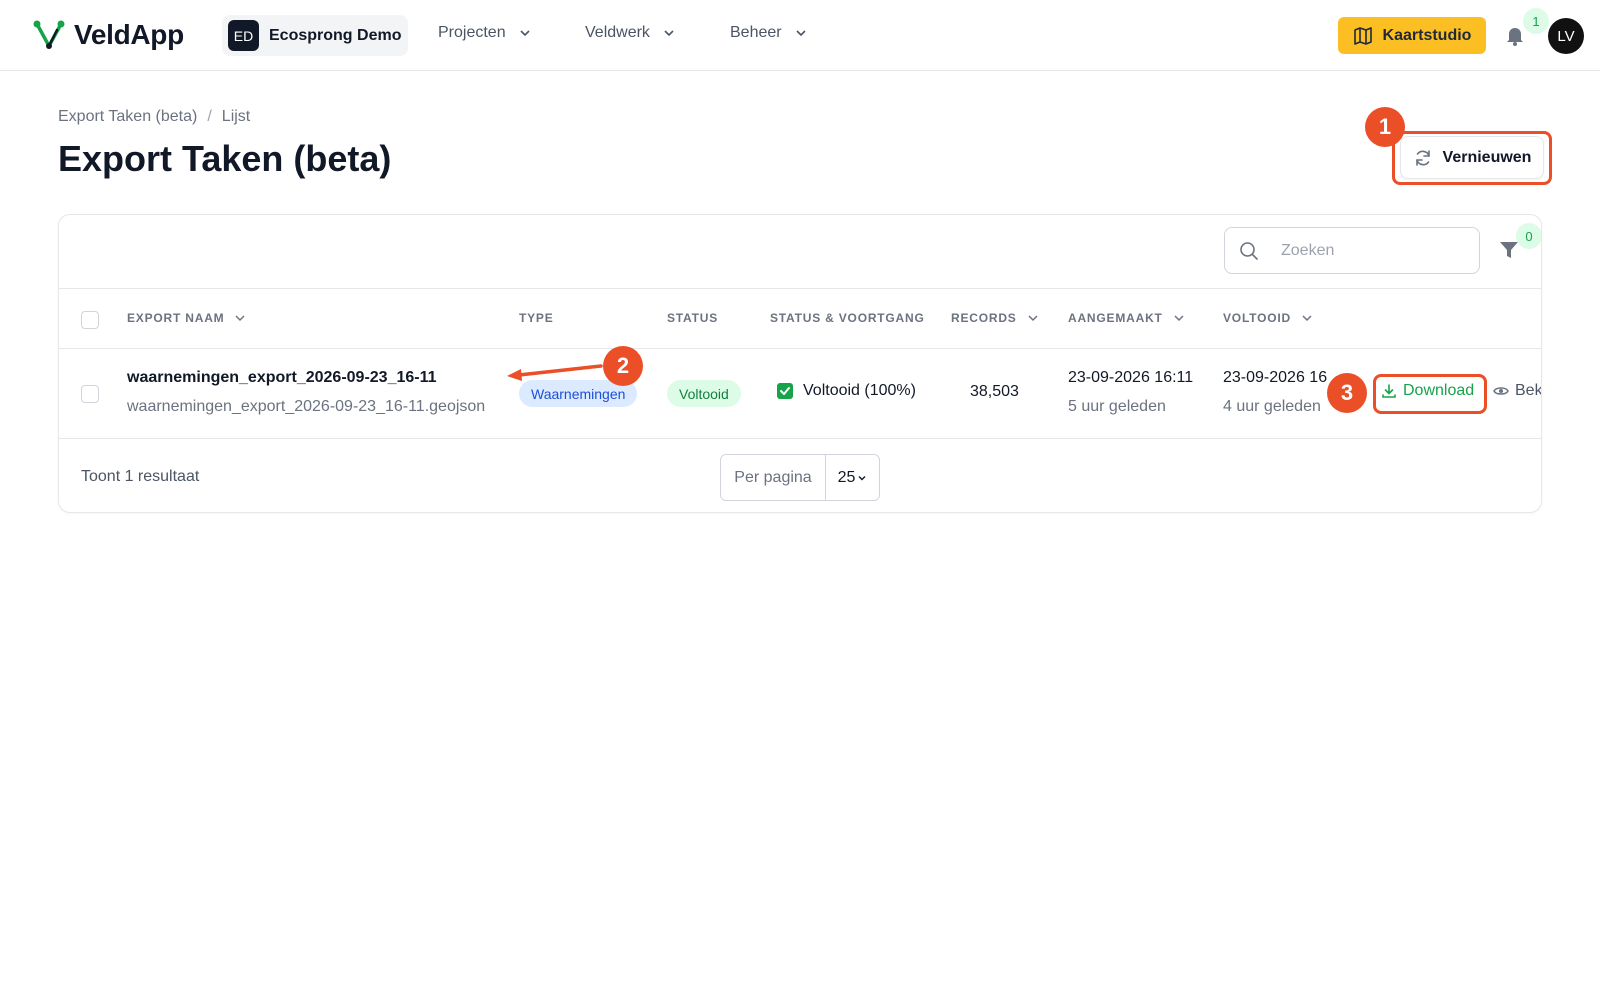  What do you see at coordinates (846, 477) in the screenshot?
I see `per-page-value: 25` at bounding box center [846, 477].